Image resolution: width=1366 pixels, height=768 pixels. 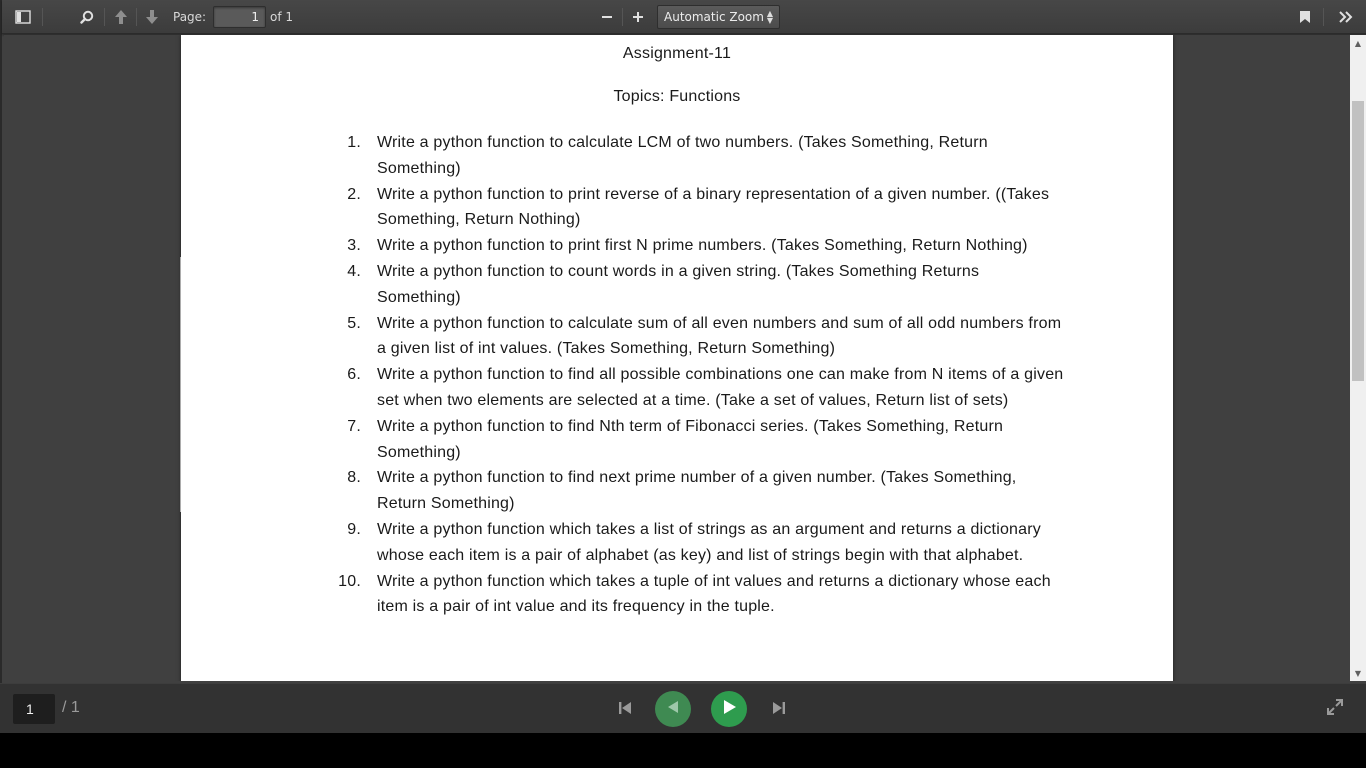 I want to click on fullscreen-icon, so click(x=1335, y=709).